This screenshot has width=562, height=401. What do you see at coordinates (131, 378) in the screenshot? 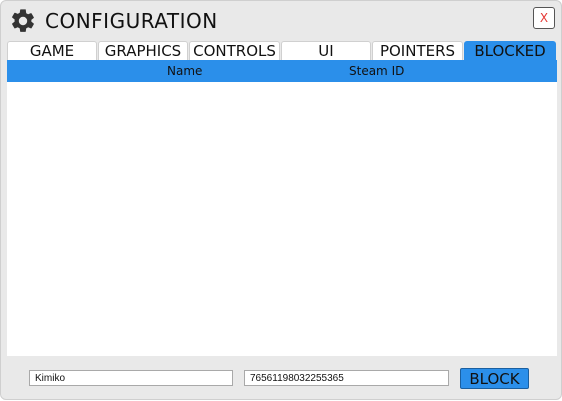
I see `name-input` at bounding box center [131, 378].